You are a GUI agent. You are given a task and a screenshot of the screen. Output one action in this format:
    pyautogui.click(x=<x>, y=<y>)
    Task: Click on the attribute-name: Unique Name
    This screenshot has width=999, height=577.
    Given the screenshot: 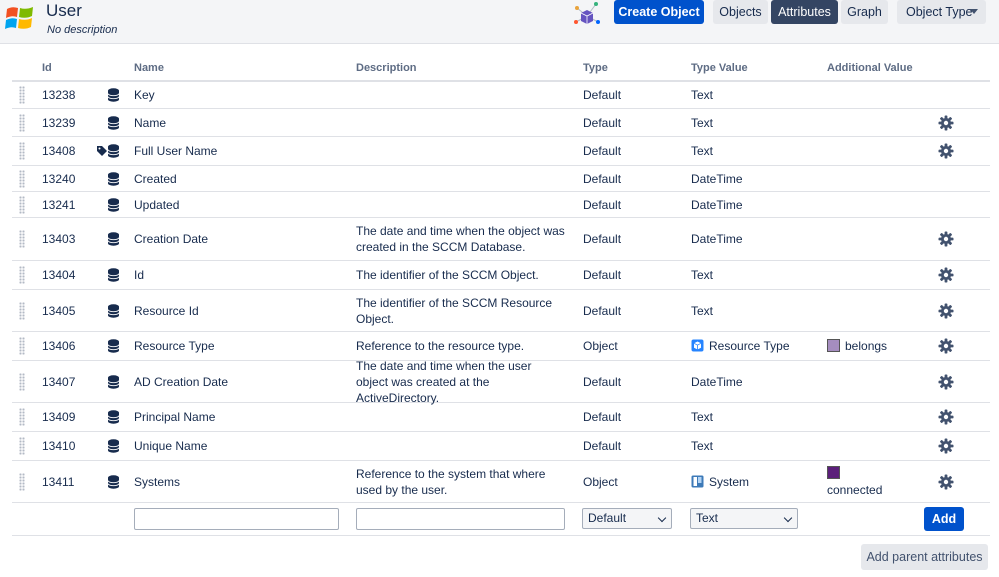 What is the action you would take?
    pyautogui.click(x=171, y=446)
    